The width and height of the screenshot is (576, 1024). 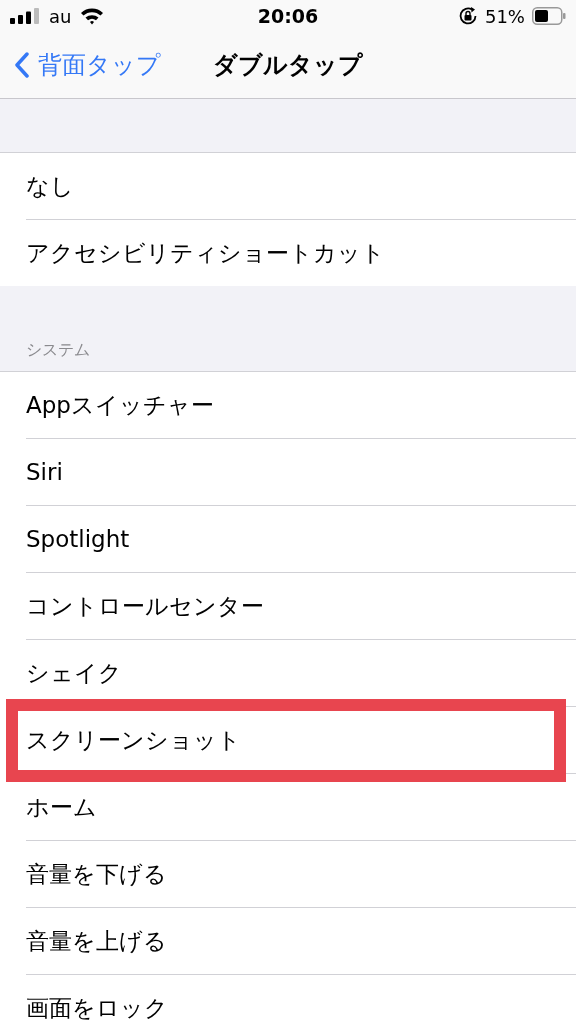 What do you see at coordinates (549, 16) in the screenshot?
I see `battery-icon` at bounding box center [549, 16].